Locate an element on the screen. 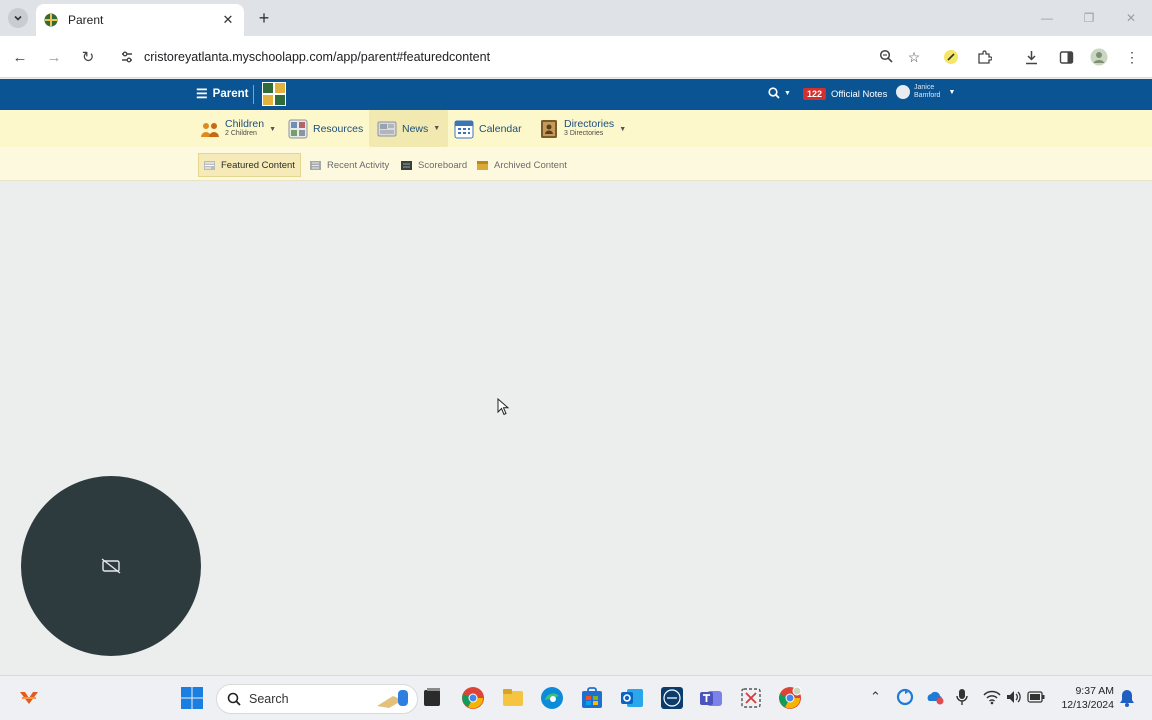 The height and width of the screenshot is (720, 1152). window-controls: — ❐ ✕ is located at coordinates (1089, 18).